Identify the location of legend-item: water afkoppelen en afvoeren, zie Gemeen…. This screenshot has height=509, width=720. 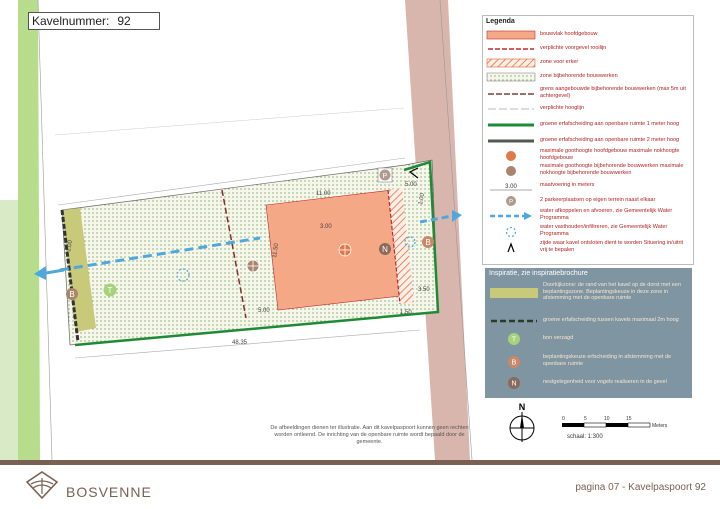
(588, 214).